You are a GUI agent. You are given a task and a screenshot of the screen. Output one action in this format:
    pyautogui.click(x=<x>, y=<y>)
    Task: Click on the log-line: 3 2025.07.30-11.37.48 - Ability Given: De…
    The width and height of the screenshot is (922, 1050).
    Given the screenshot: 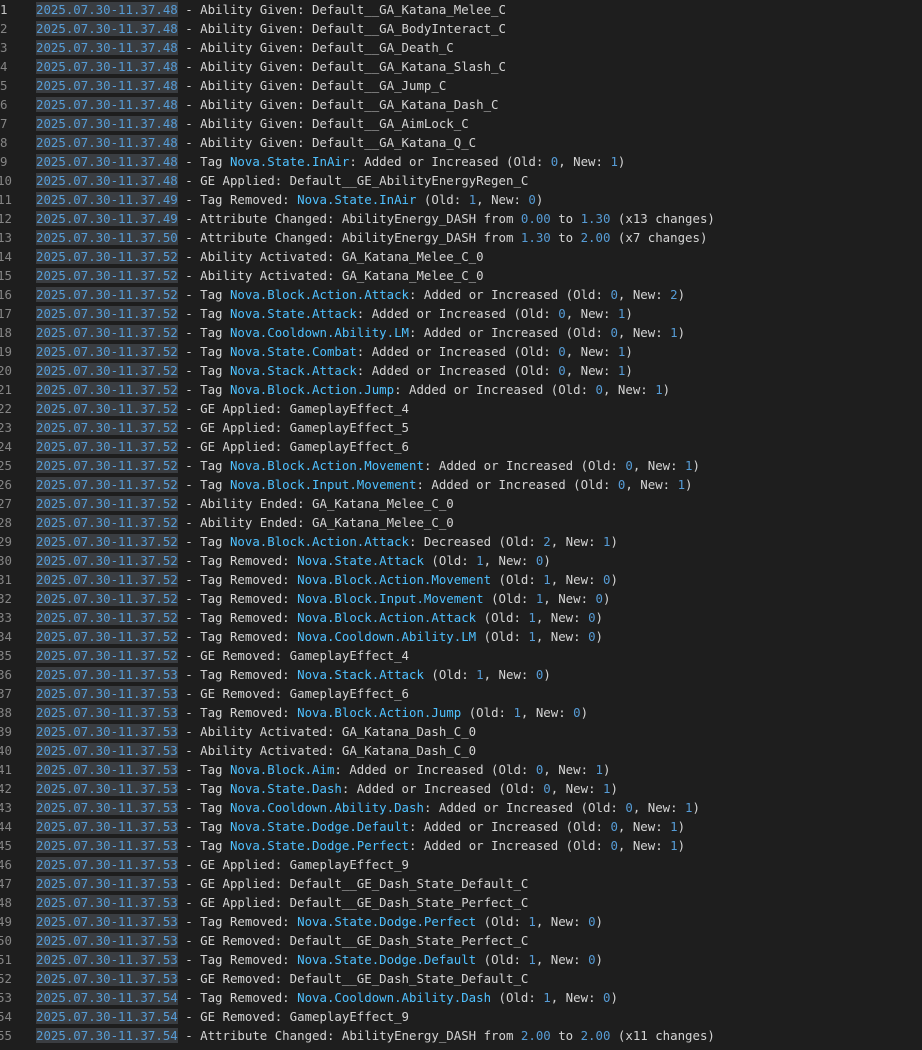 What is the action you would take?
    pyautogui.click(x=461, y=47)
    